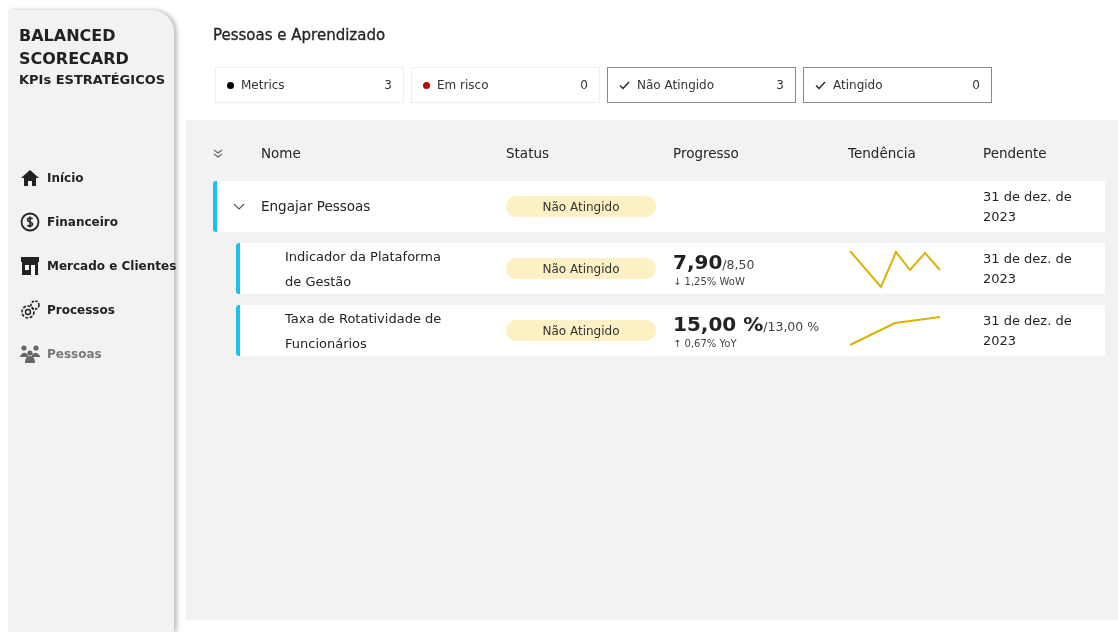  I want to click on kpi-value: 15,00 %, so click(718, 324).